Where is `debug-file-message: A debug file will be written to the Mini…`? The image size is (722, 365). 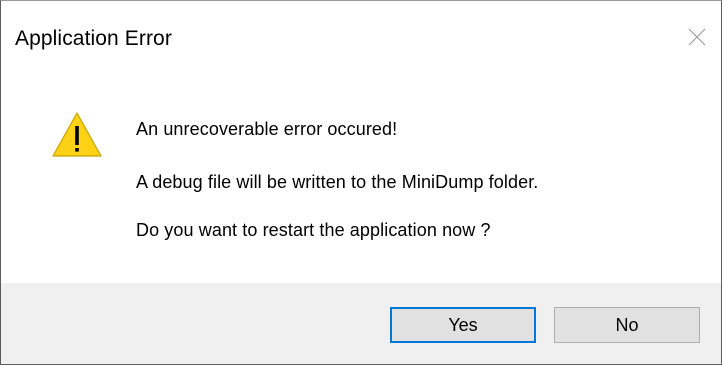 debug-file-message: A debug file will be written to the Mini… is located at coordinates (337, 182).